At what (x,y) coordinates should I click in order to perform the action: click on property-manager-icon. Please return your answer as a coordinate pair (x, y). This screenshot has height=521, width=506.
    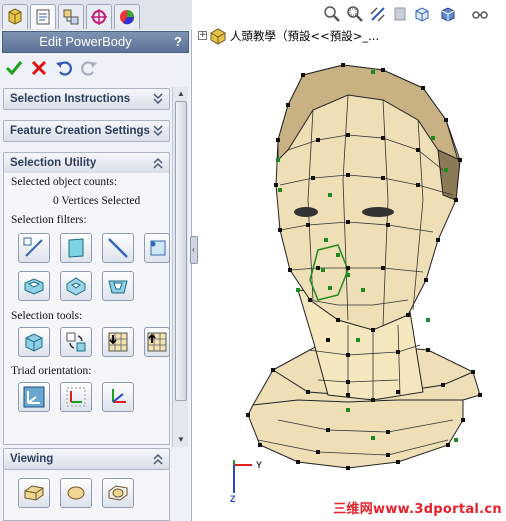
    Looking at the image, I should click on (43, 17).